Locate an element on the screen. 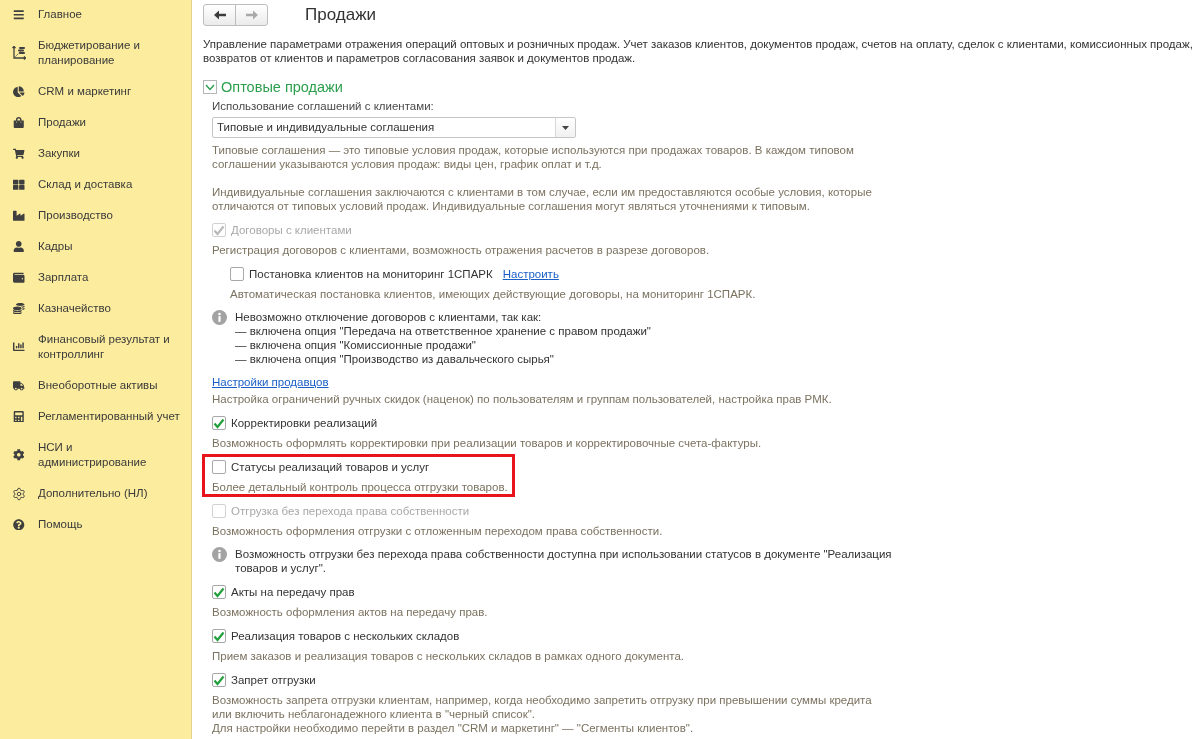  arrow-right-icon is located at coordinates (251, 15).